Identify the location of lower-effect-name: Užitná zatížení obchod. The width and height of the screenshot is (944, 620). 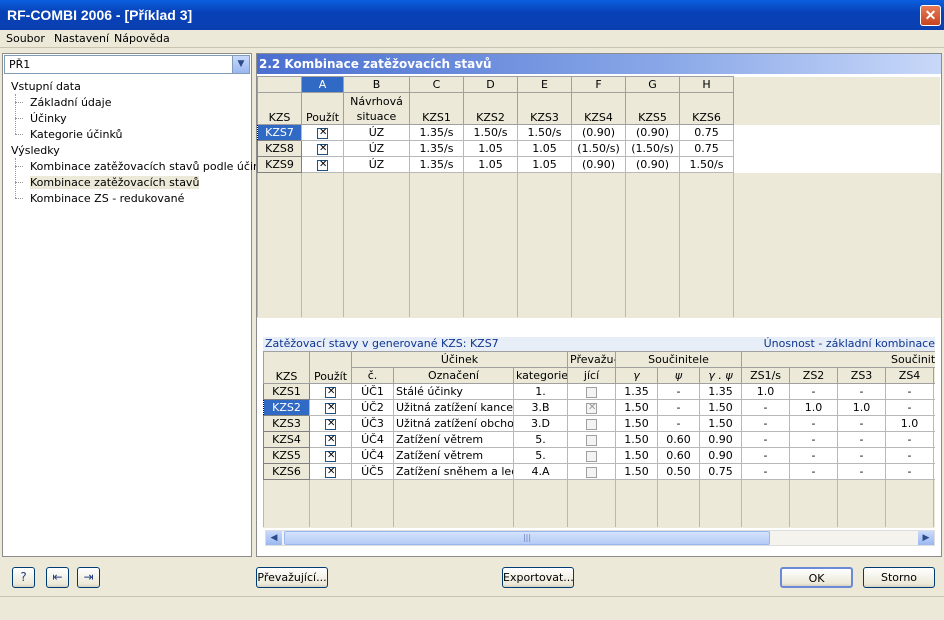
(453, 423).